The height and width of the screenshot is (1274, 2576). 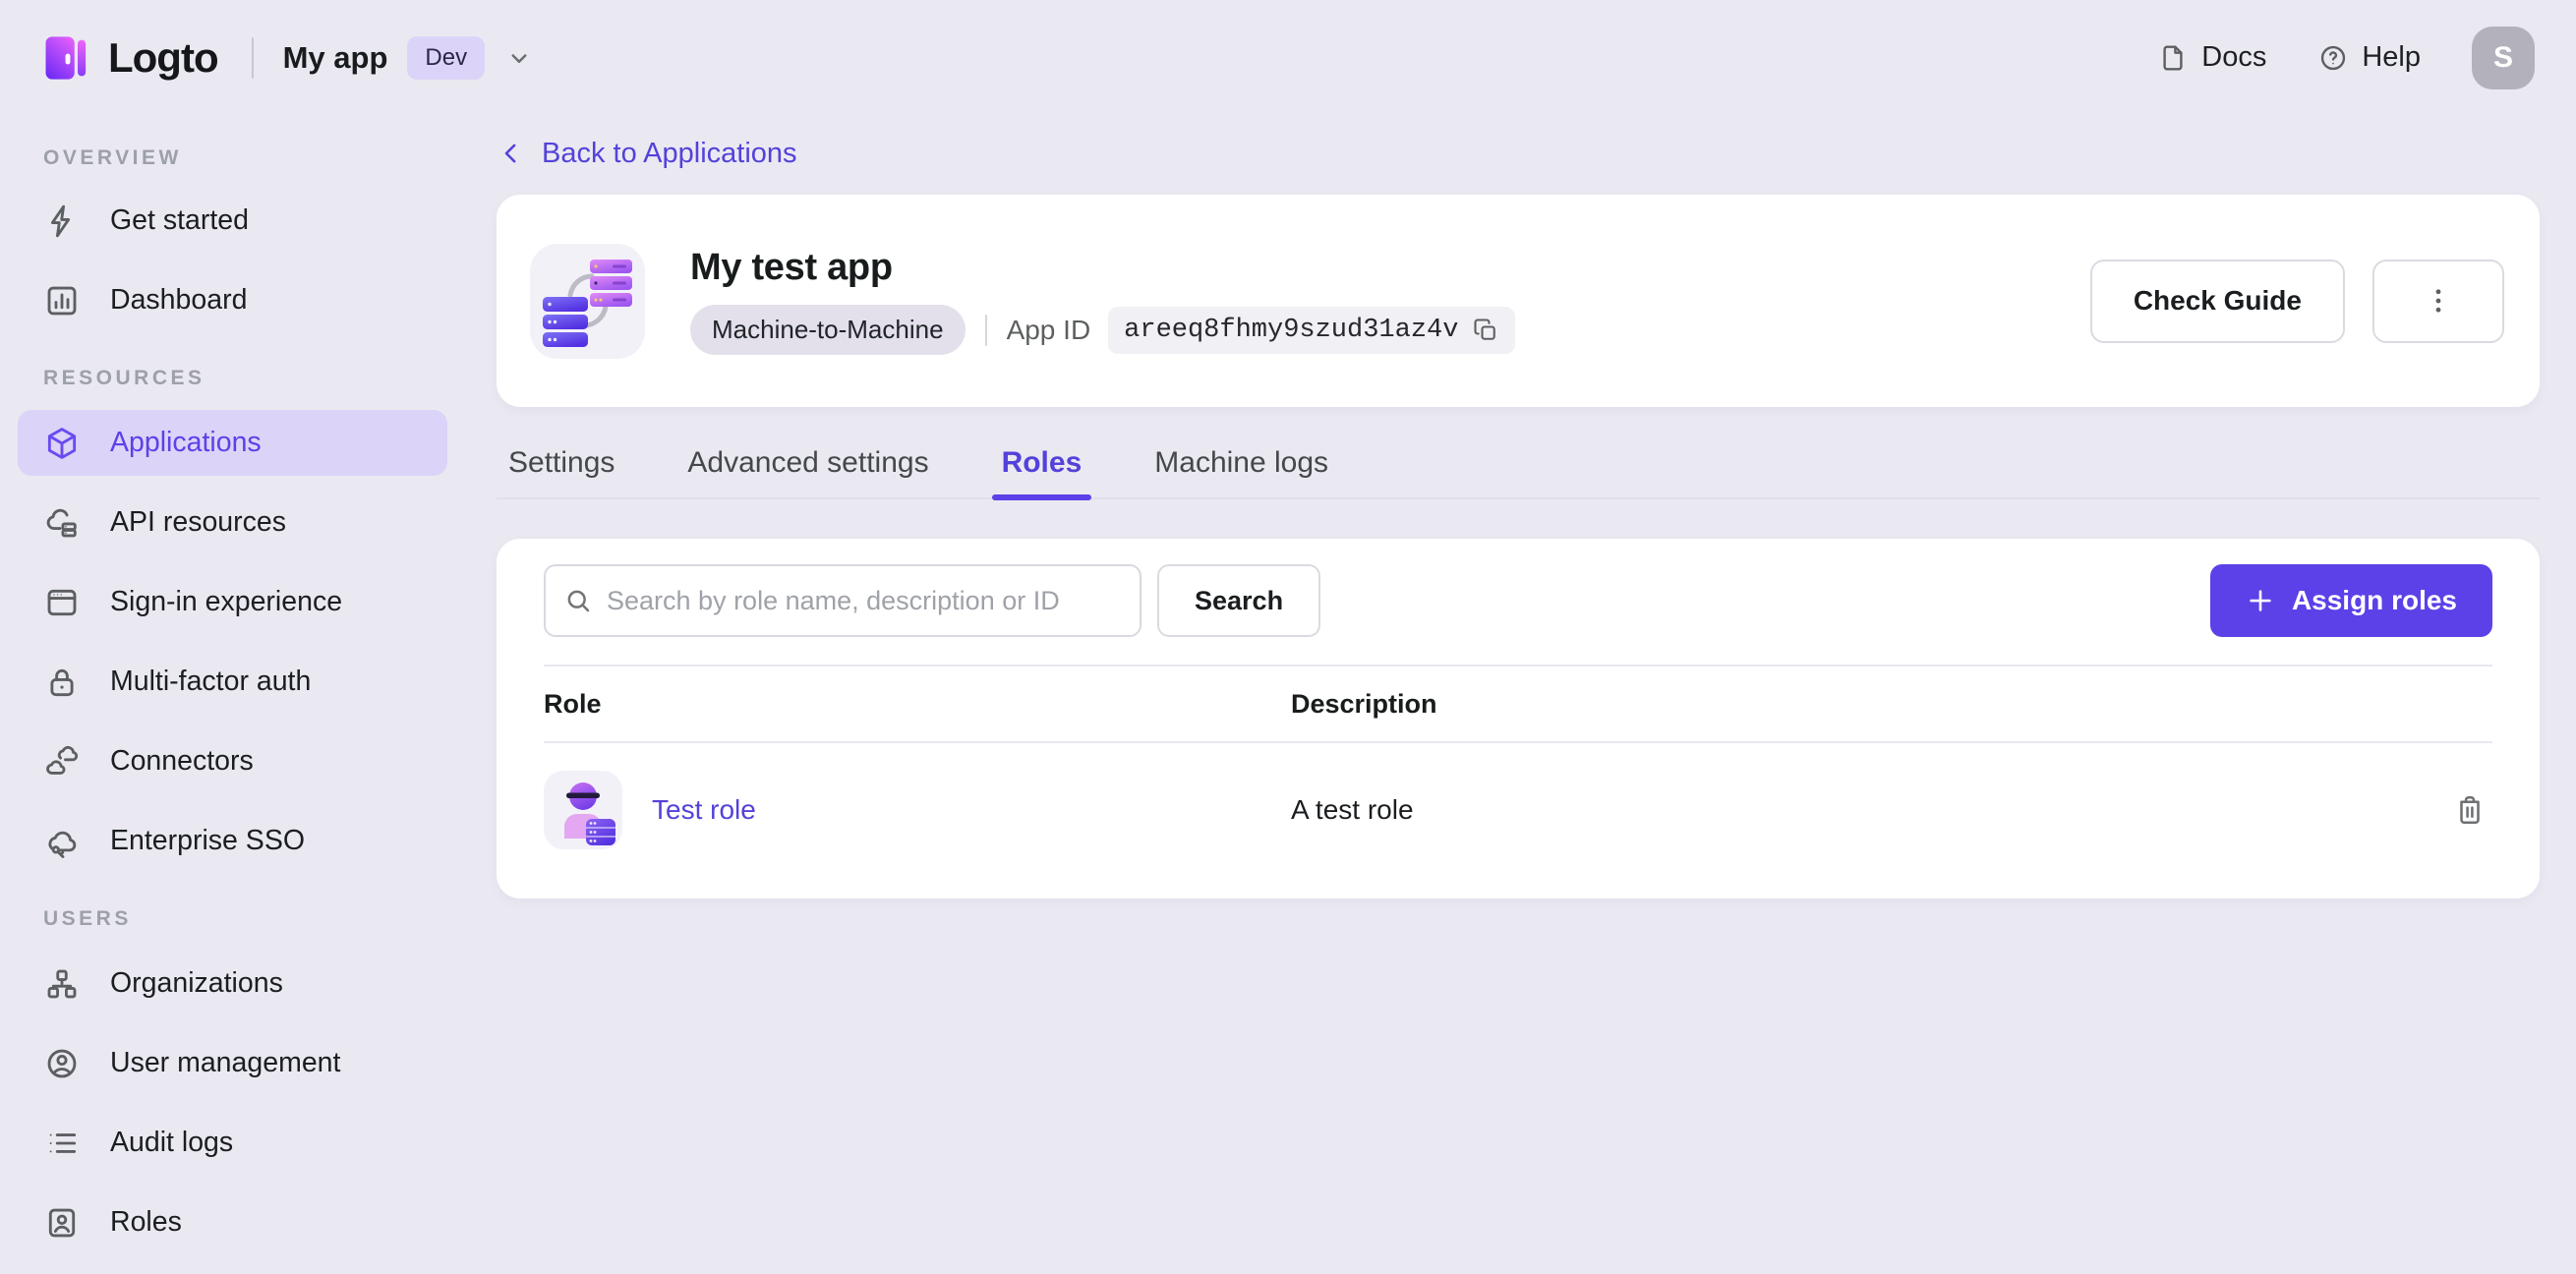 I want to click on lightning-icon, so click(x=62, y=222).